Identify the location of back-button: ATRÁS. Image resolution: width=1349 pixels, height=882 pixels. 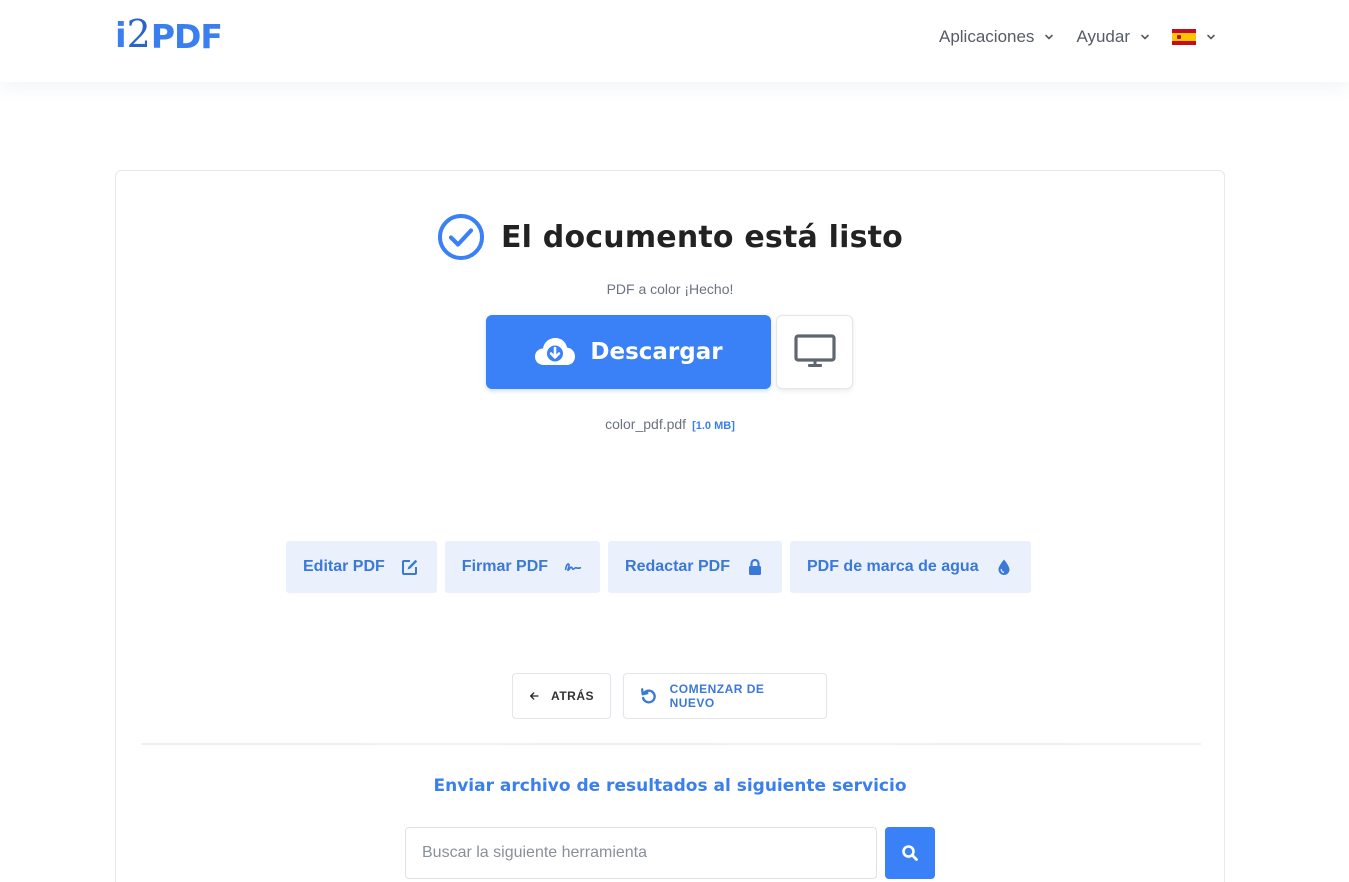
(561, 696).